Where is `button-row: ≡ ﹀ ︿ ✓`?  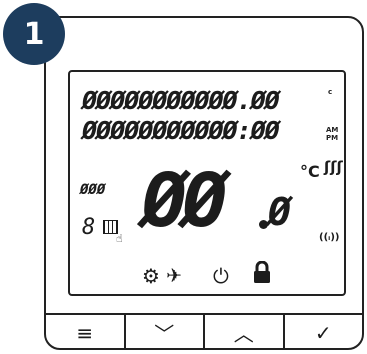 button-row: ≡ ﹀ ︿ ✓ is located at coordinates (204, 332).